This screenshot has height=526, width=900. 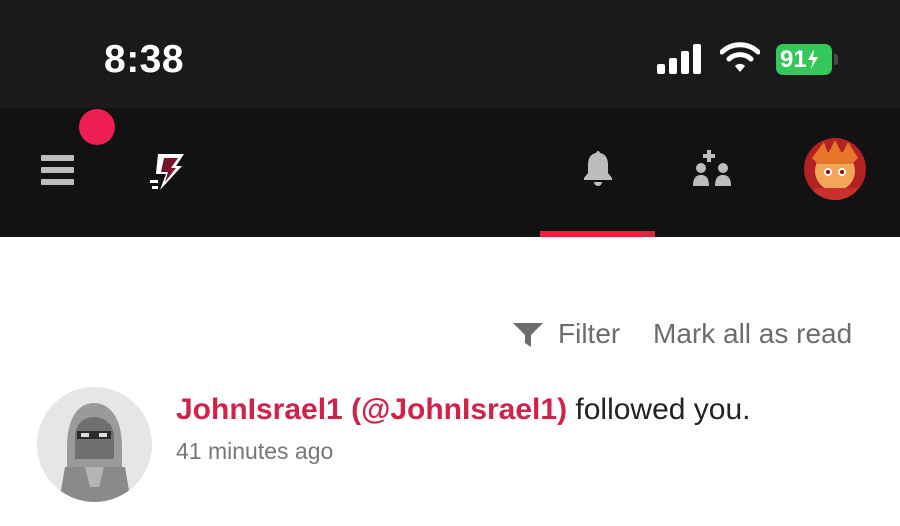 I want to click on notifications-toolbar: Filter Mark all as read, so click(x=450, y=334).